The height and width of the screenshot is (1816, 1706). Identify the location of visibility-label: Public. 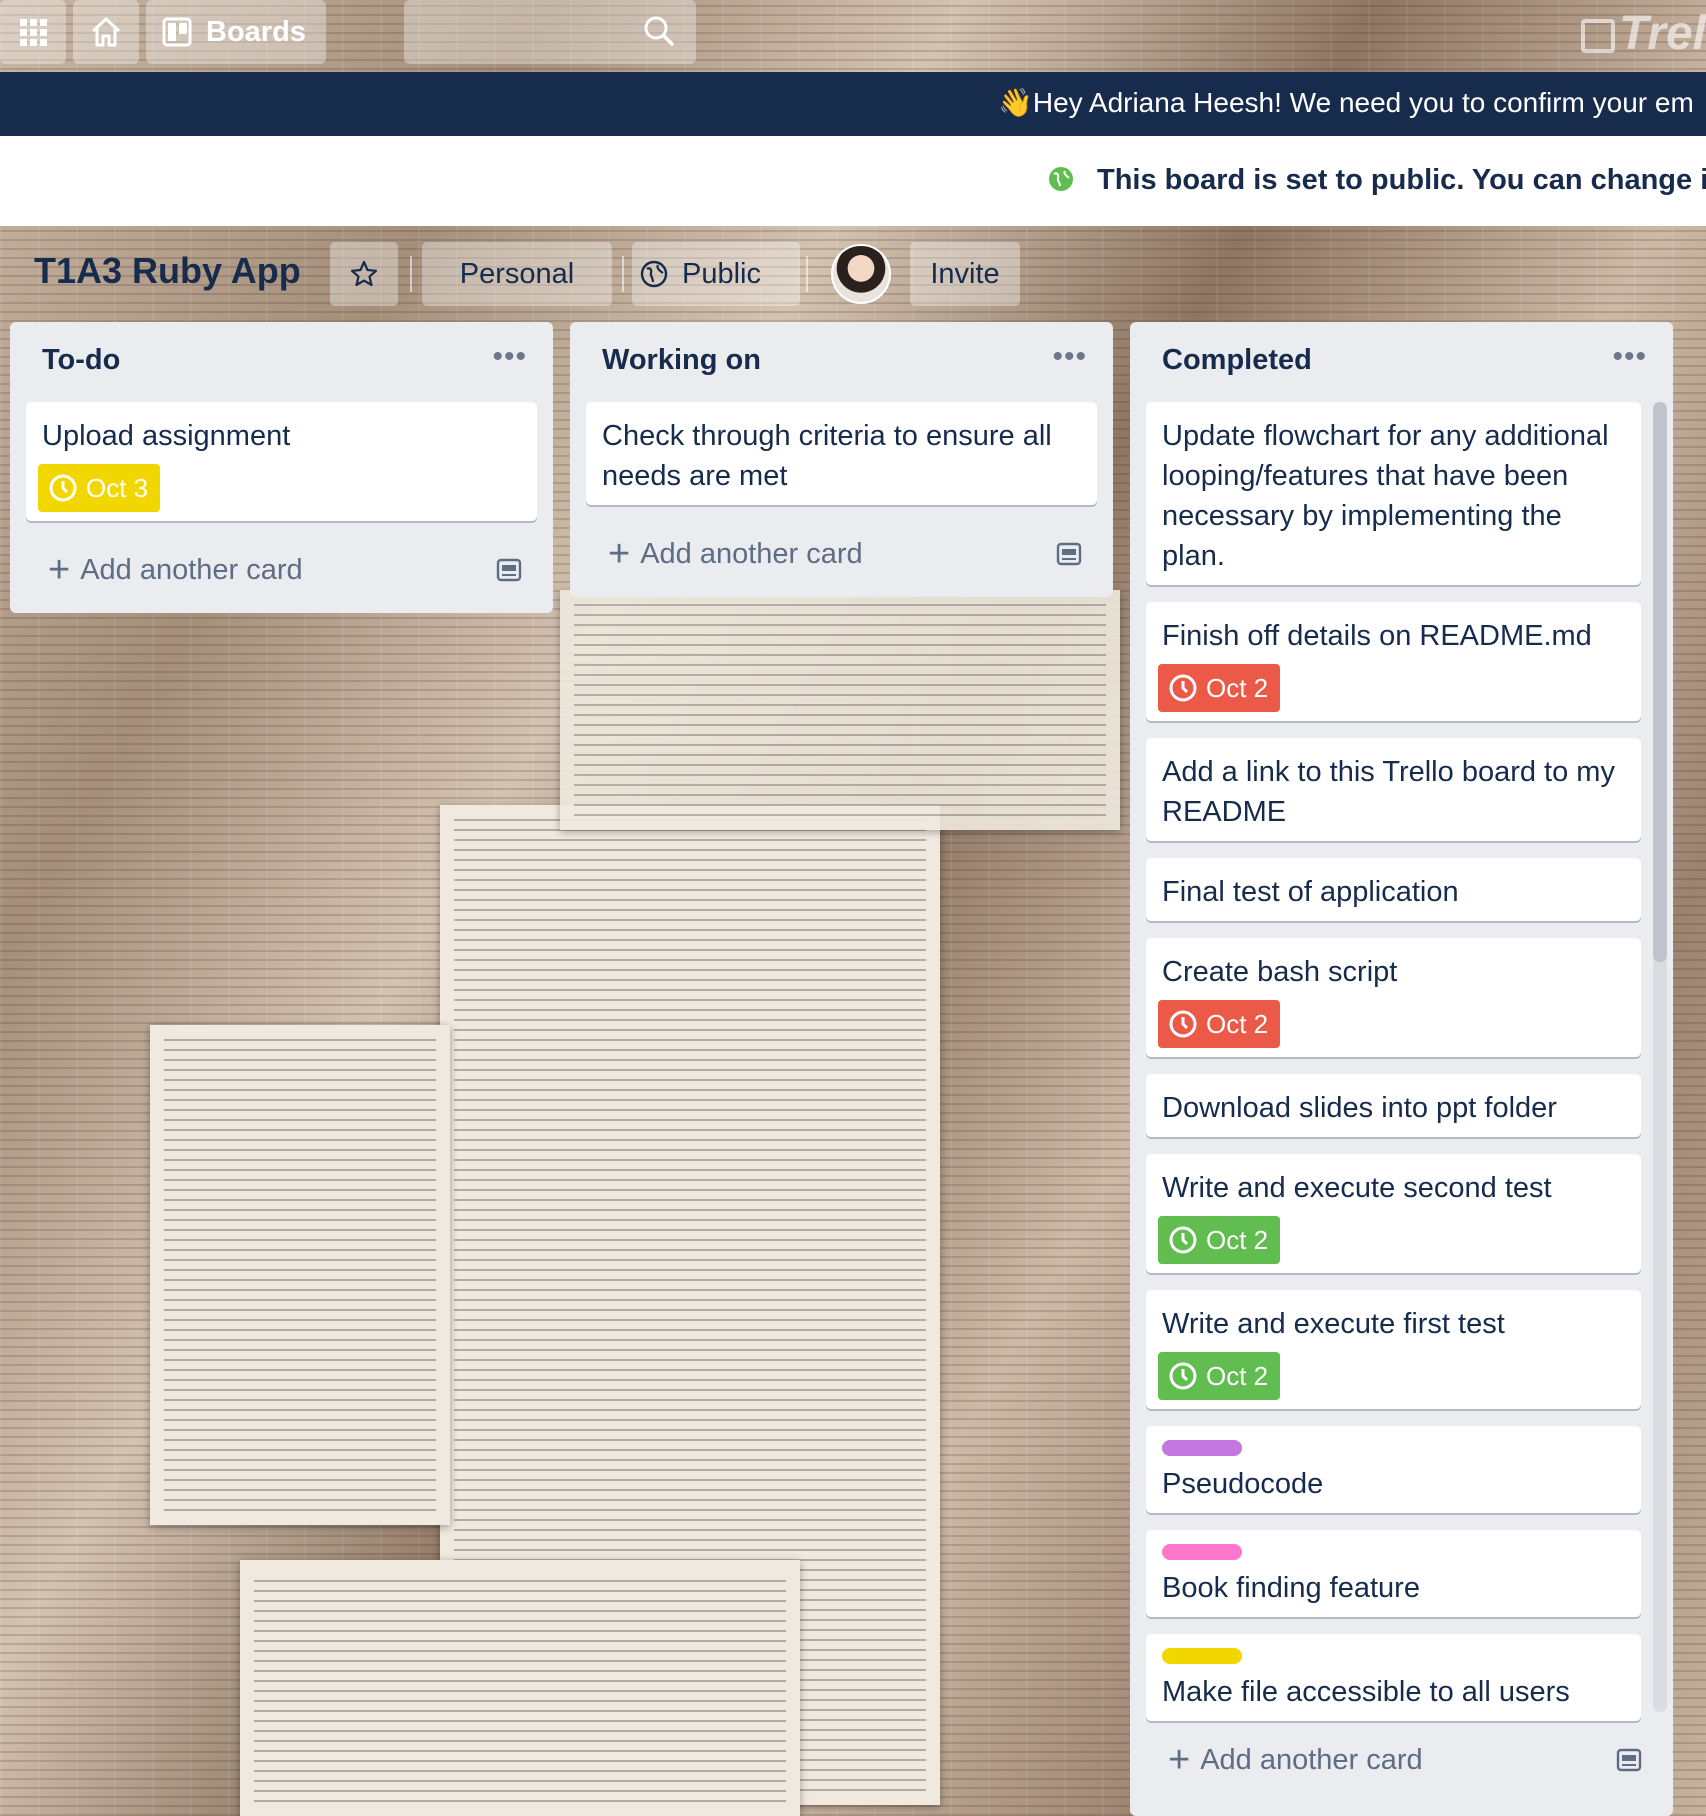
(721, 273).